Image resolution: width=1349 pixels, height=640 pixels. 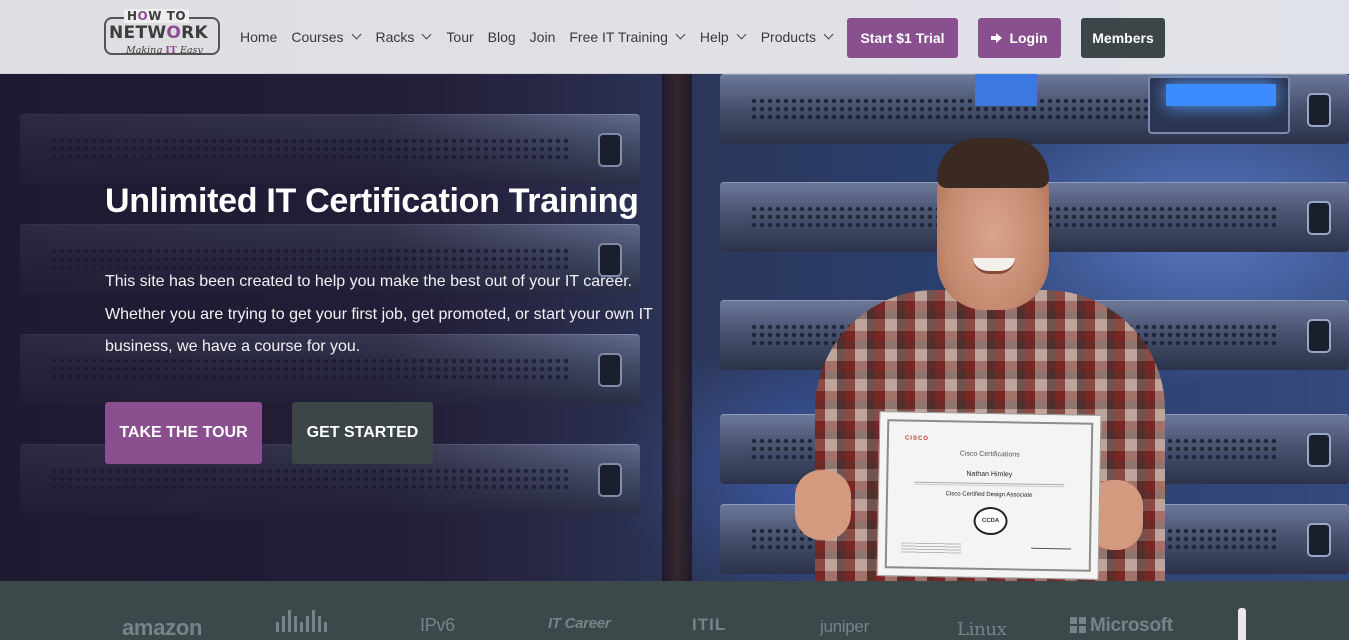 I want to click on nav-join: Join, so click(x=543, y=37).